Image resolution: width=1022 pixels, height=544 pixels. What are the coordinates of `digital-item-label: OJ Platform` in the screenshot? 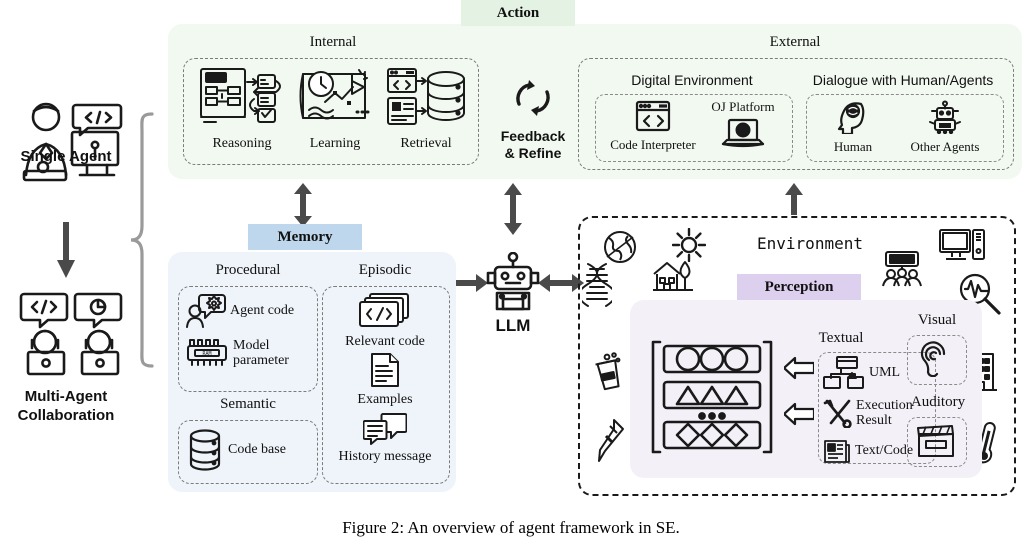 It's located at (743, 106).